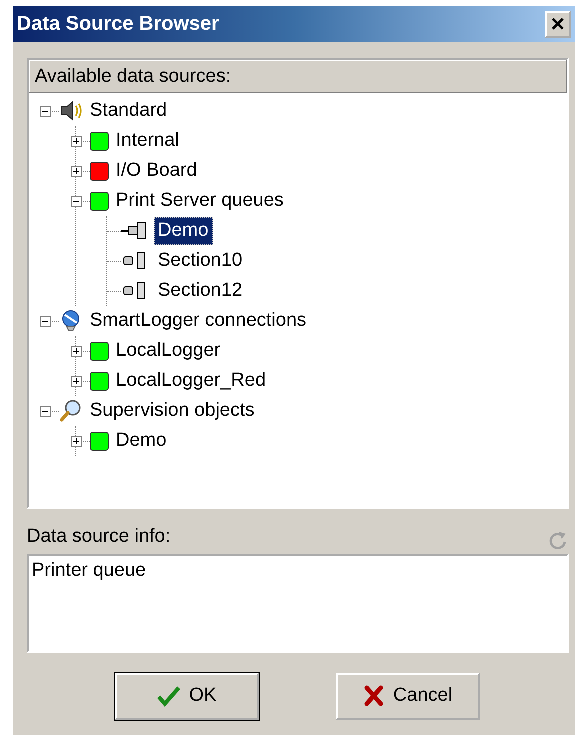 The width and height of the screenshot is (575, 735). What do you see at coordinates (298, 603) in the screenshot?
I see `info-text-box: Printer queue` at bounding box center [298, 603].